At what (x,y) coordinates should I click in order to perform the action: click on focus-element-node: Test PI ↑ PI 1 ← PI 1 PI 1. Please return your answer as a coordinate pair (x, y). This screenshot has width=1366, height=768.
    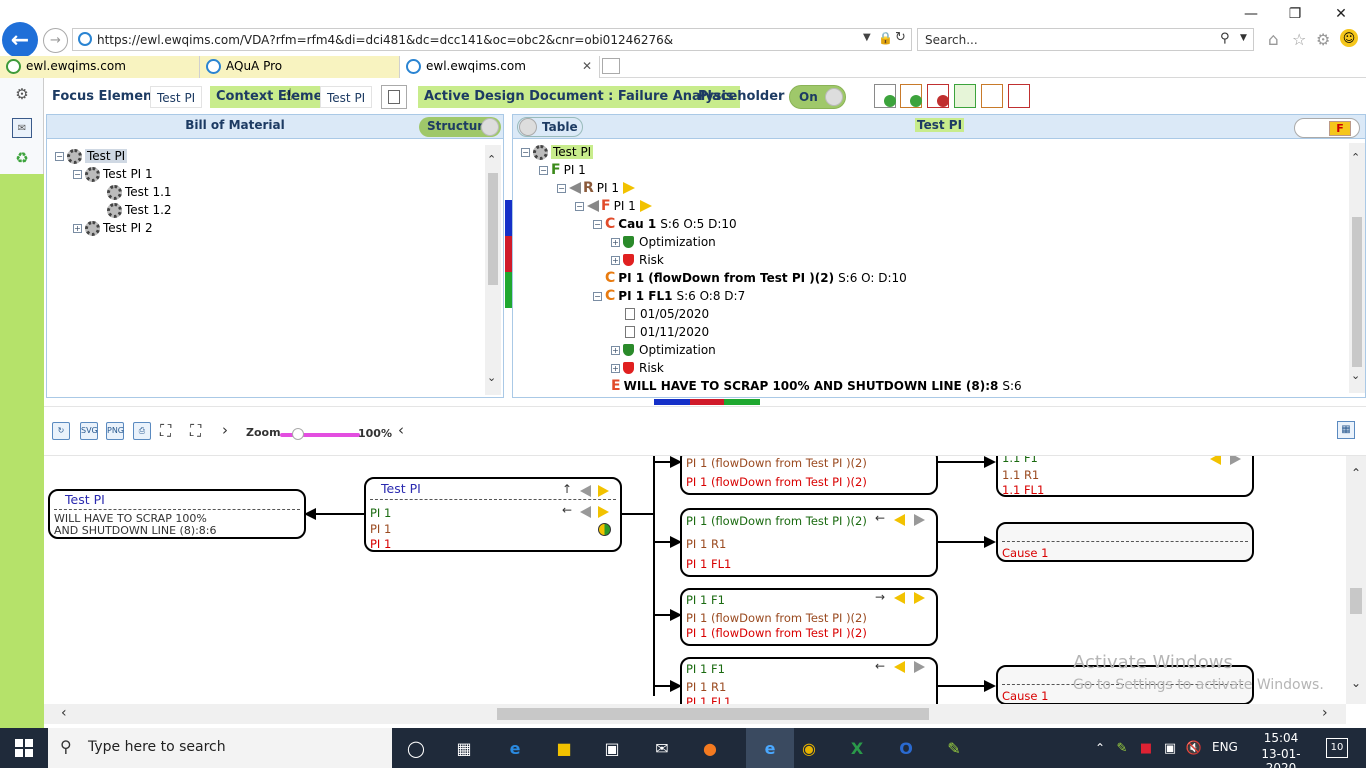
    Looking at the image, I should click on (493, 514).